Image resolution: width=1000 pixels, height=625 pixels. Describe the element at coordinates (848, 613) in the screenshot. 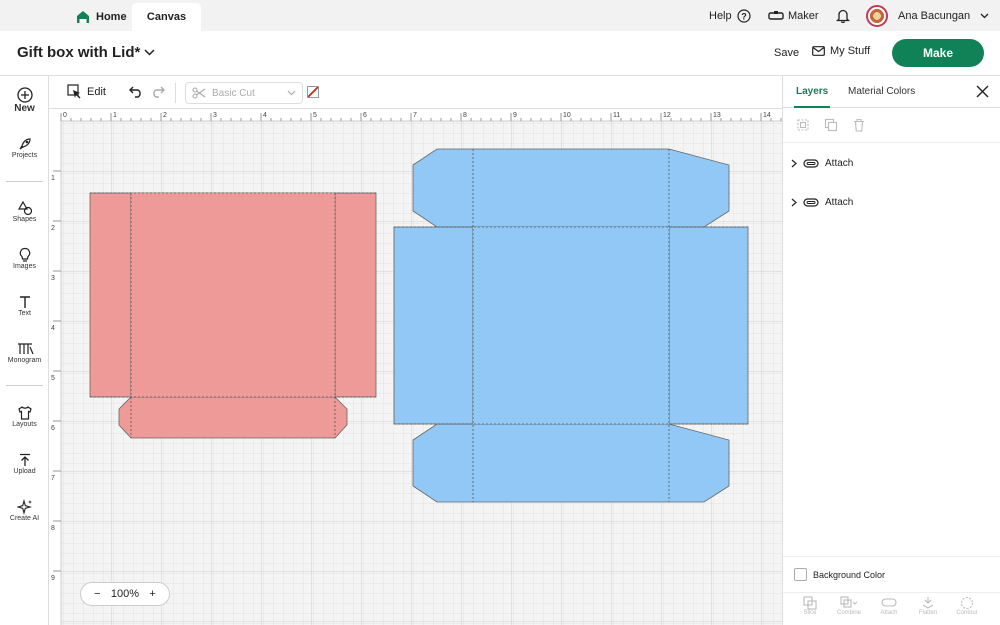

I see `combine-label: Combine` at that location.